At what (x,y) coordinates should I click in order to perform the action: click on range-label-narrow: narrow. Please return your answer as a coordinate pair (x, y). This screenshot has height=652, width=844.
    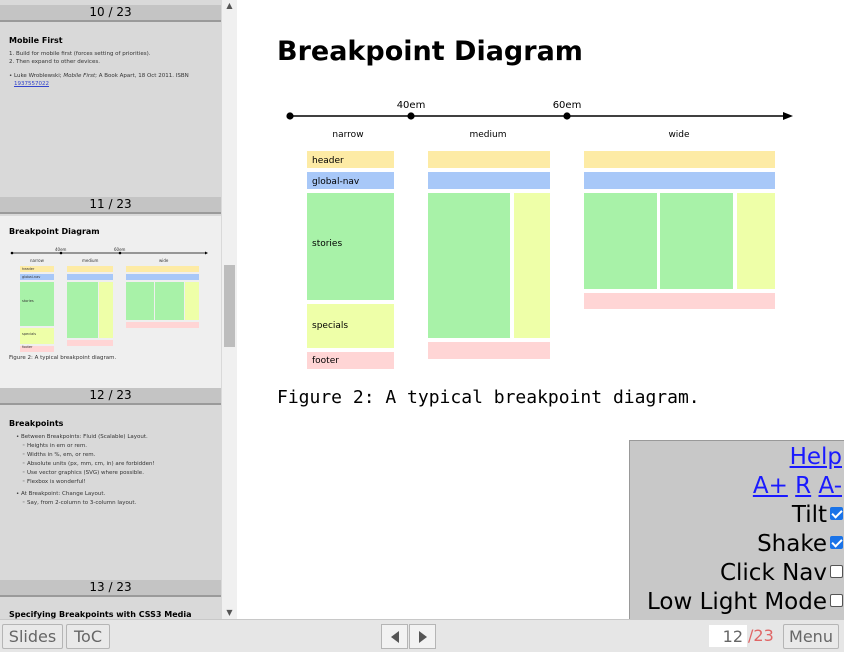
    Looking at the image, I should click on (347, 135).